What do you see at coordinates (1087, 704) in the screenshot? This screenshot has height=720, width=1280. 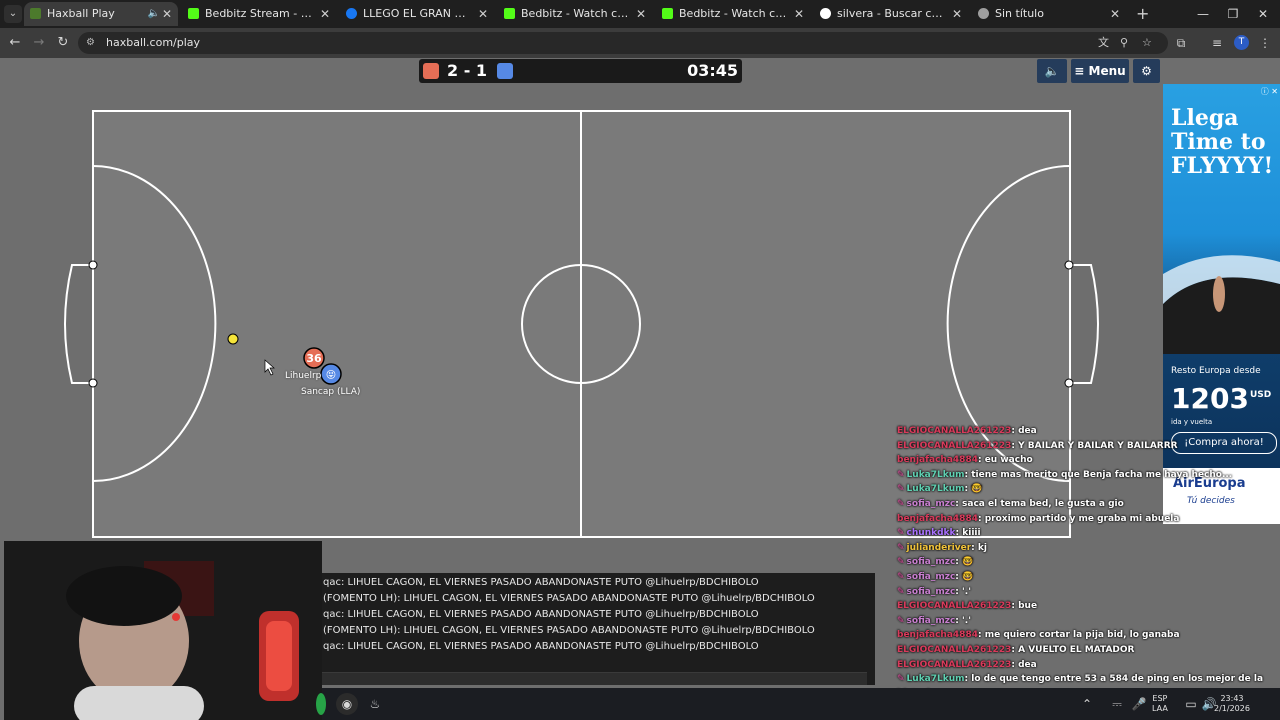 I see `show-hidden-icons: ⌃` at bounding box center [1087, 704].